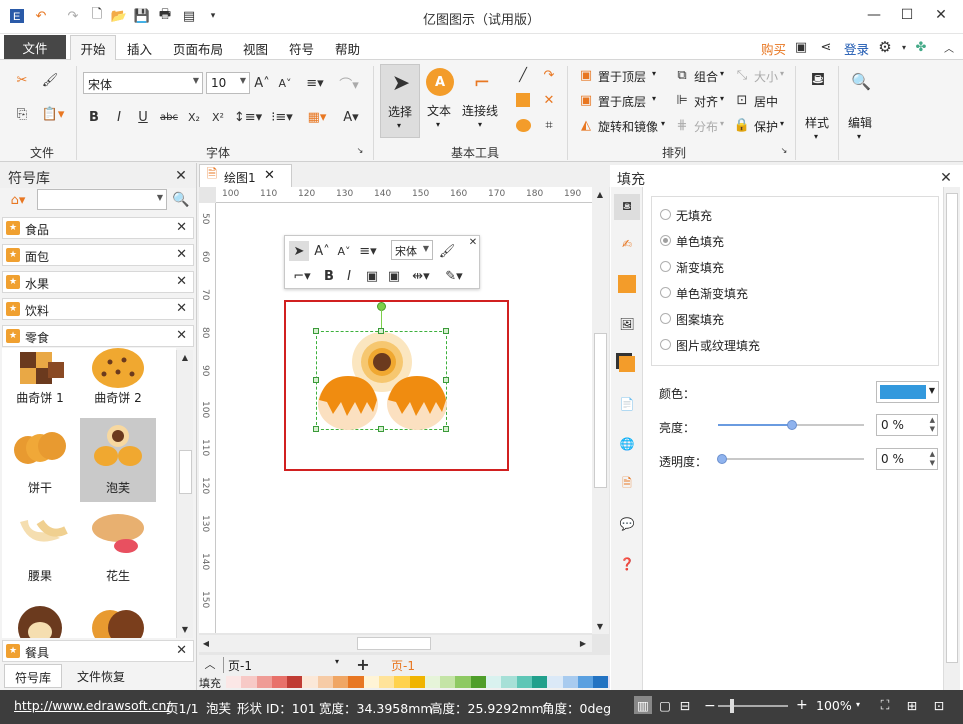 The height and width of the screenshot is (724, 963). I want to click on bullets-icon: ⁝≡▾, so click(282, 117).